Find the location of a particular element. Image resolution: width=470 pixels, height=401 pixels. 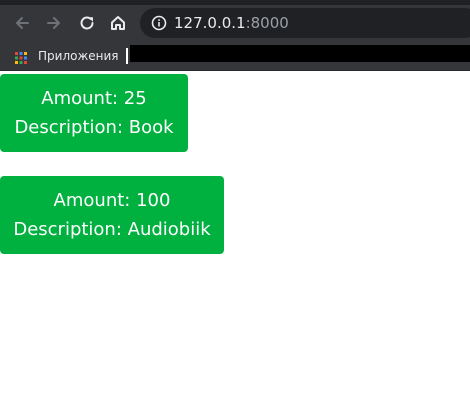

forward-button is located at coordinates (54, 23).